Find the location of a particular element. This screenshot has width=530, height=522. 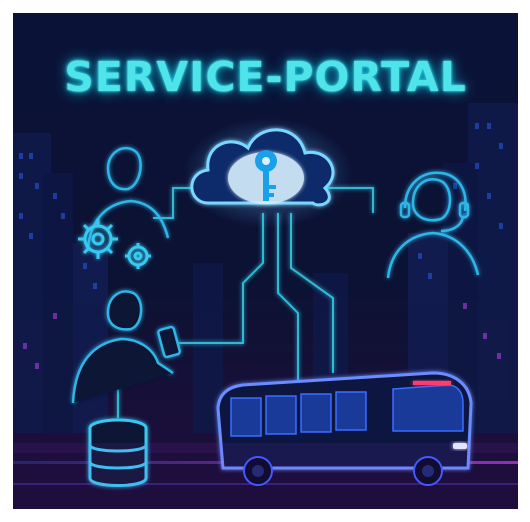

cloud-key-icon is located at coordinates (268, 173).